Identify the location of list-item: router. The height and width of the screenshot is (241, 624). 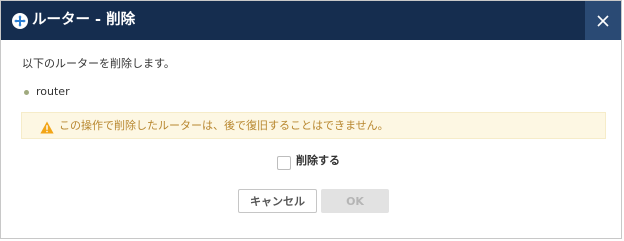
(47, 92).